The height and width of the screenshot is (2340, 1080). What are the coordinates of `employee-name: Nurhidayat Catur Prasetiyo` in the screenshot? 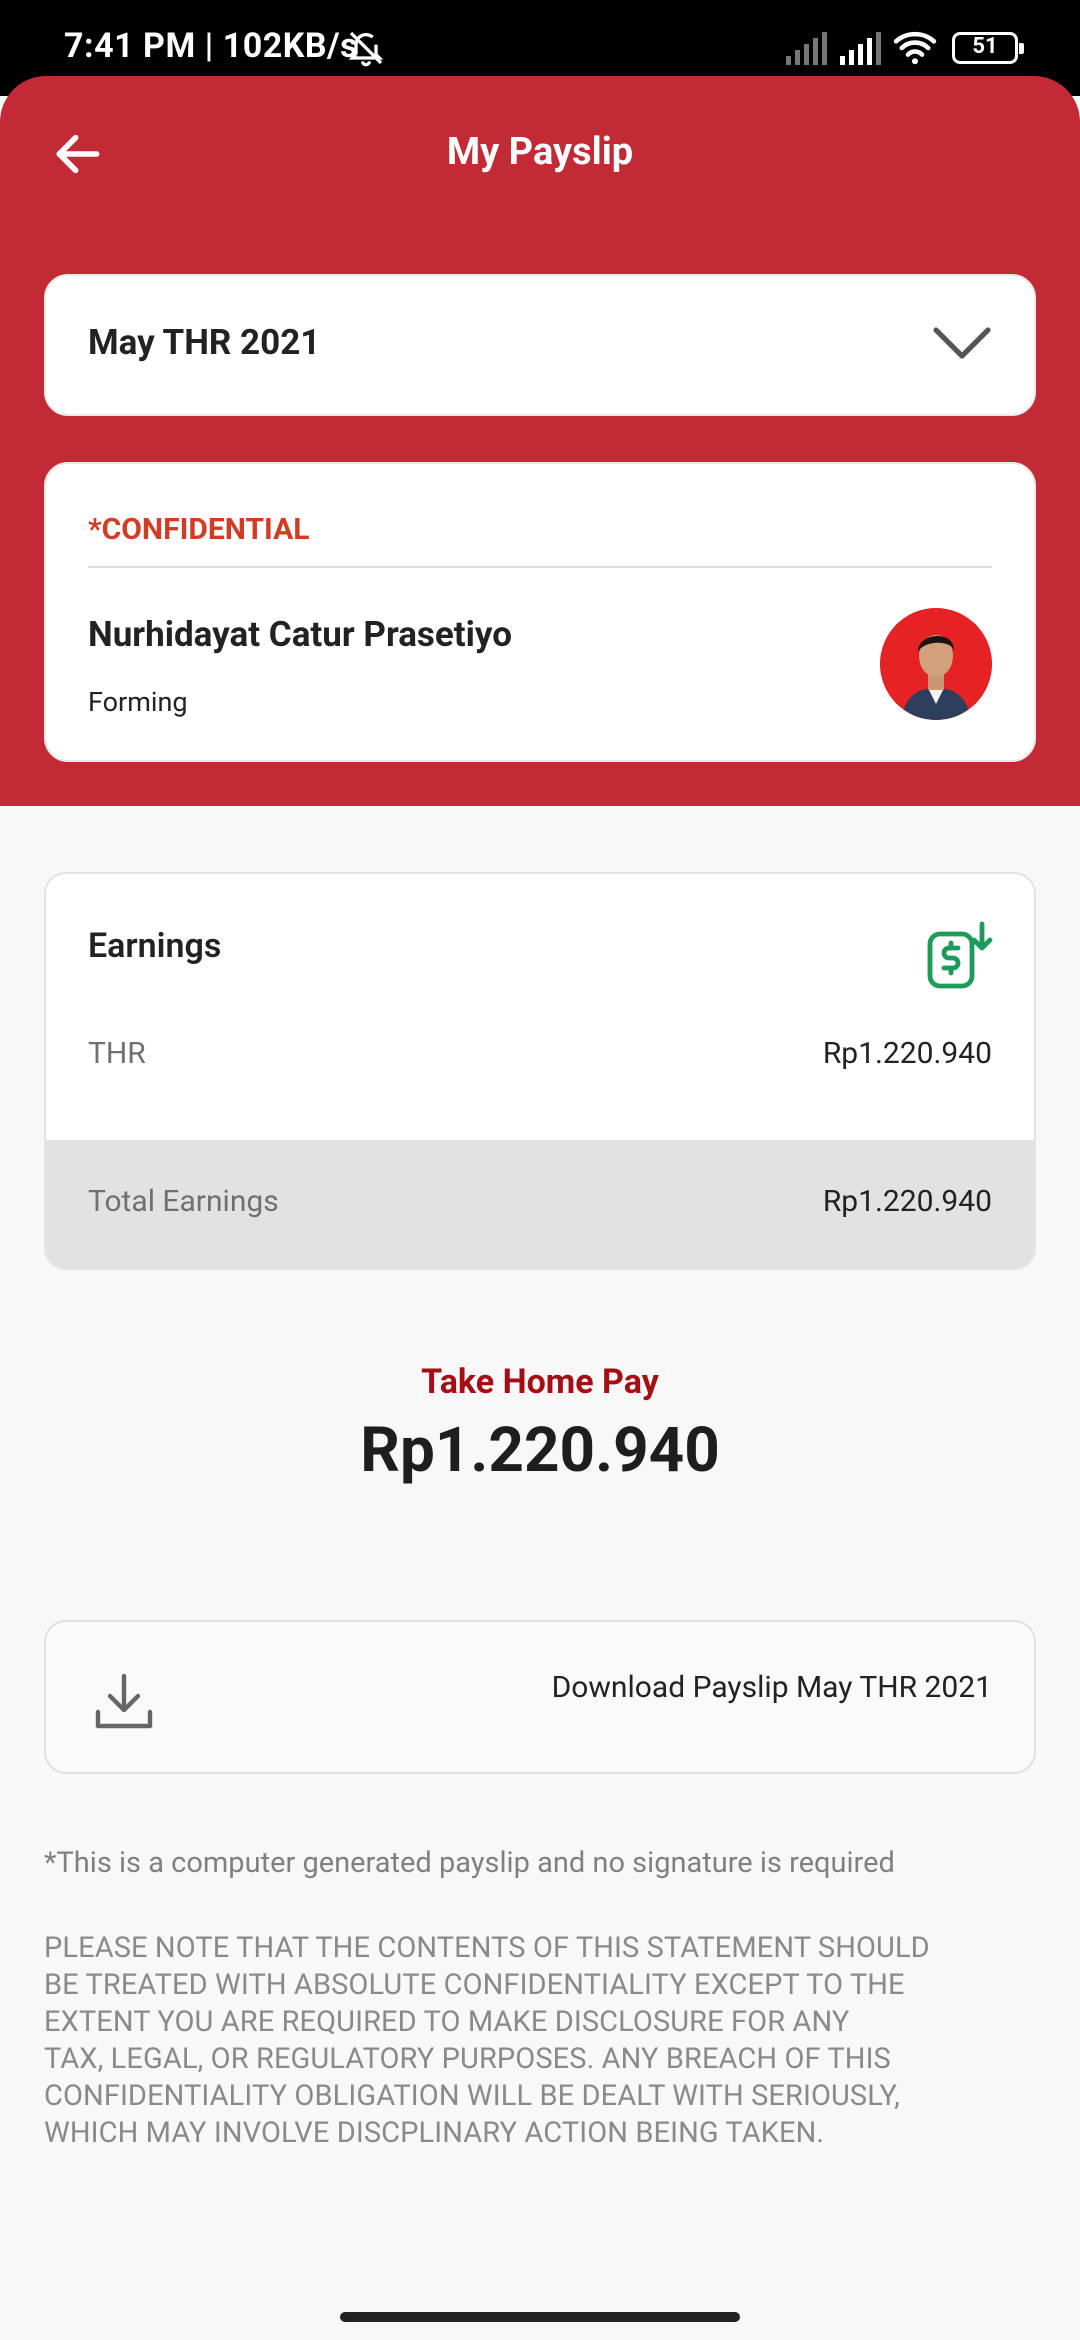 It's located at (300, 634).